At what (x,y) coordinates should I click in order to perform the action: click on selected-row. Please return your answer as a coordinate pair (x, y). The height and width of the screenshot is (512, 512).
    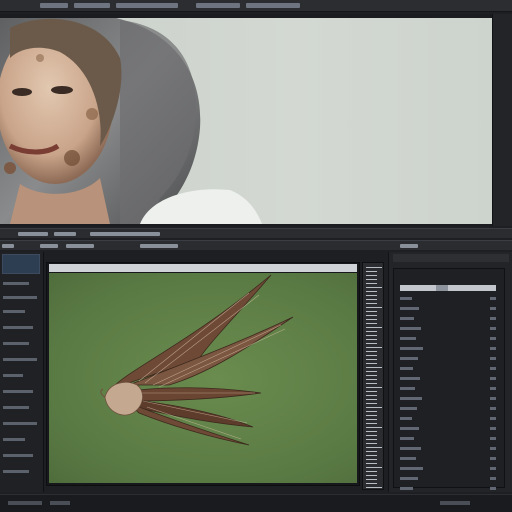
    Looking at the image, I should click on (448, 288).